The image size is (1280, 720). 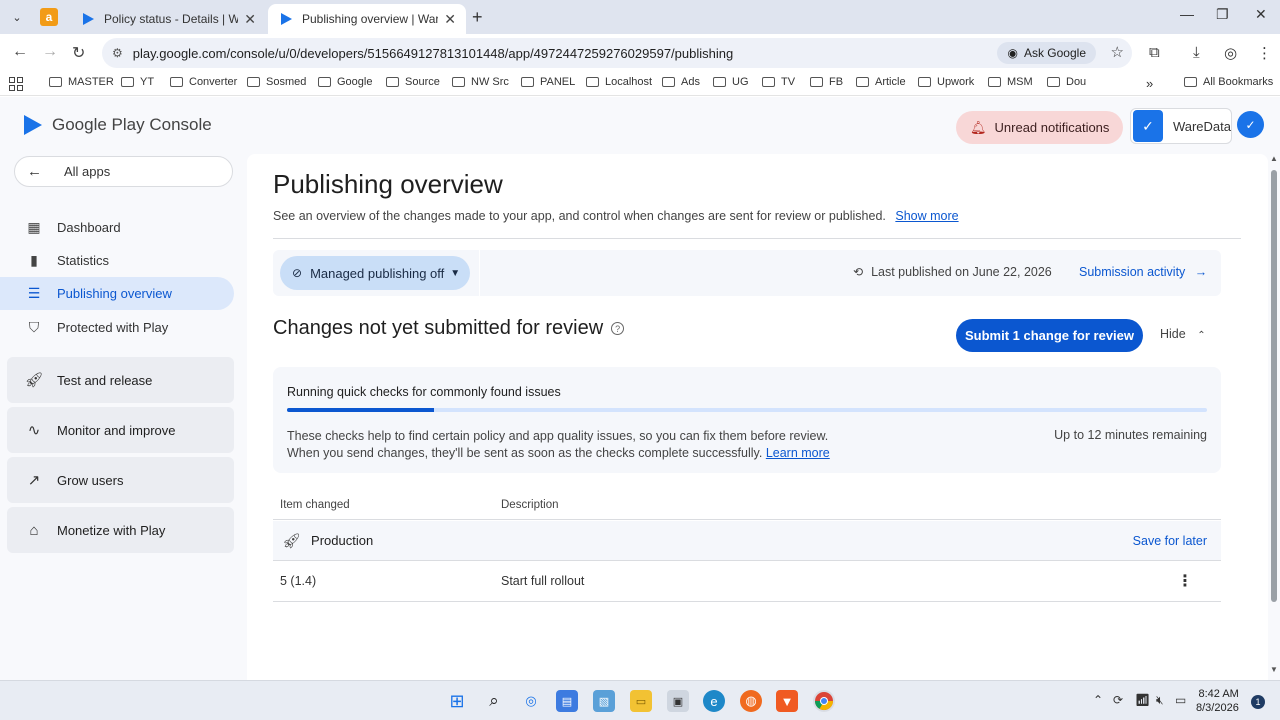 What do you see at coordinates (881, 82) in the screenshot?
I see `bookmark-folder: Article` at bounding box center [881, 82].